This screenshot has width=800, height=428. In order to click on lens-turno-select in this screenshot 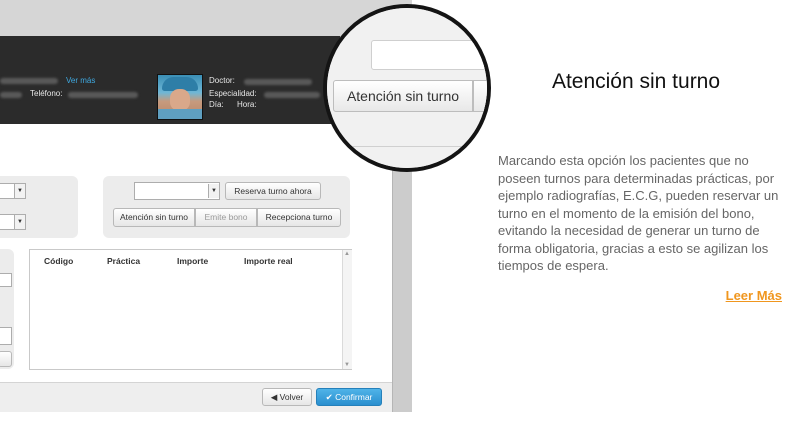, I will do `click(429, 55)`.